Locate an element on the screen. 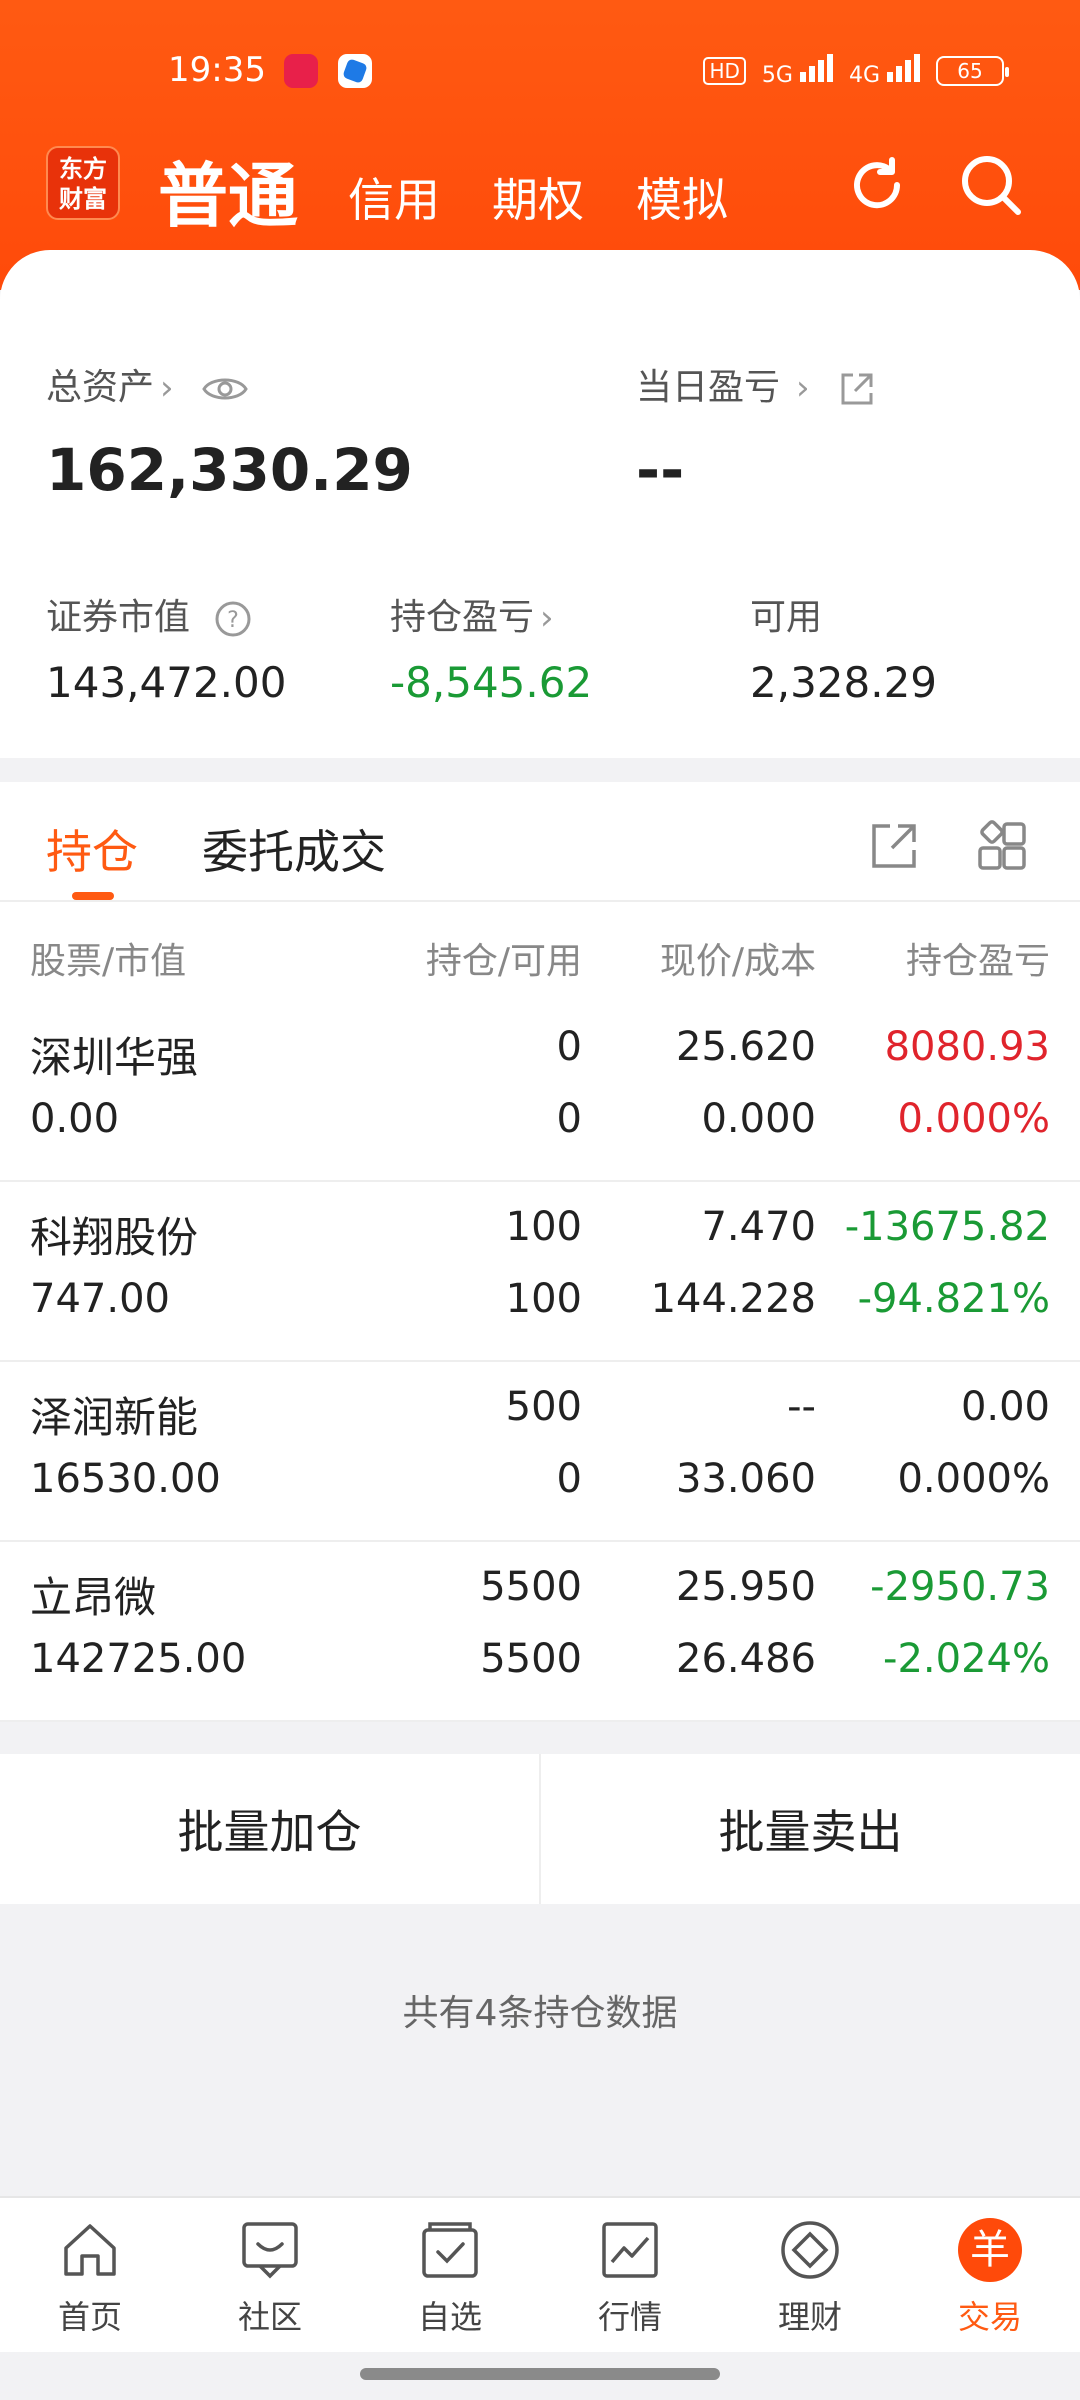 This screenshot has height=2400, width=1080. signal-5g-label: 5G is located at coordinates (777, 75).